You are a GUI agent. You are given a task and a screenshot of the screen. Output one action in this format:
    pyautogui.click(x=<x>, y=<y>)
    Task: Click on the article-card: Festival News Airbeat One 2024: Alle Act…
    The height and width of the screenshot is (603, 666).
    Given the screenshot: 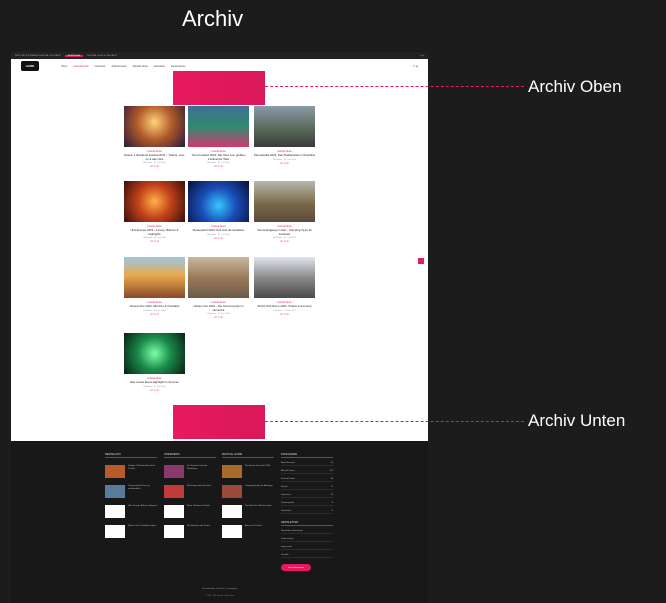 What is the action you would take?
    pyautogui.click(x=154, y=286)
    